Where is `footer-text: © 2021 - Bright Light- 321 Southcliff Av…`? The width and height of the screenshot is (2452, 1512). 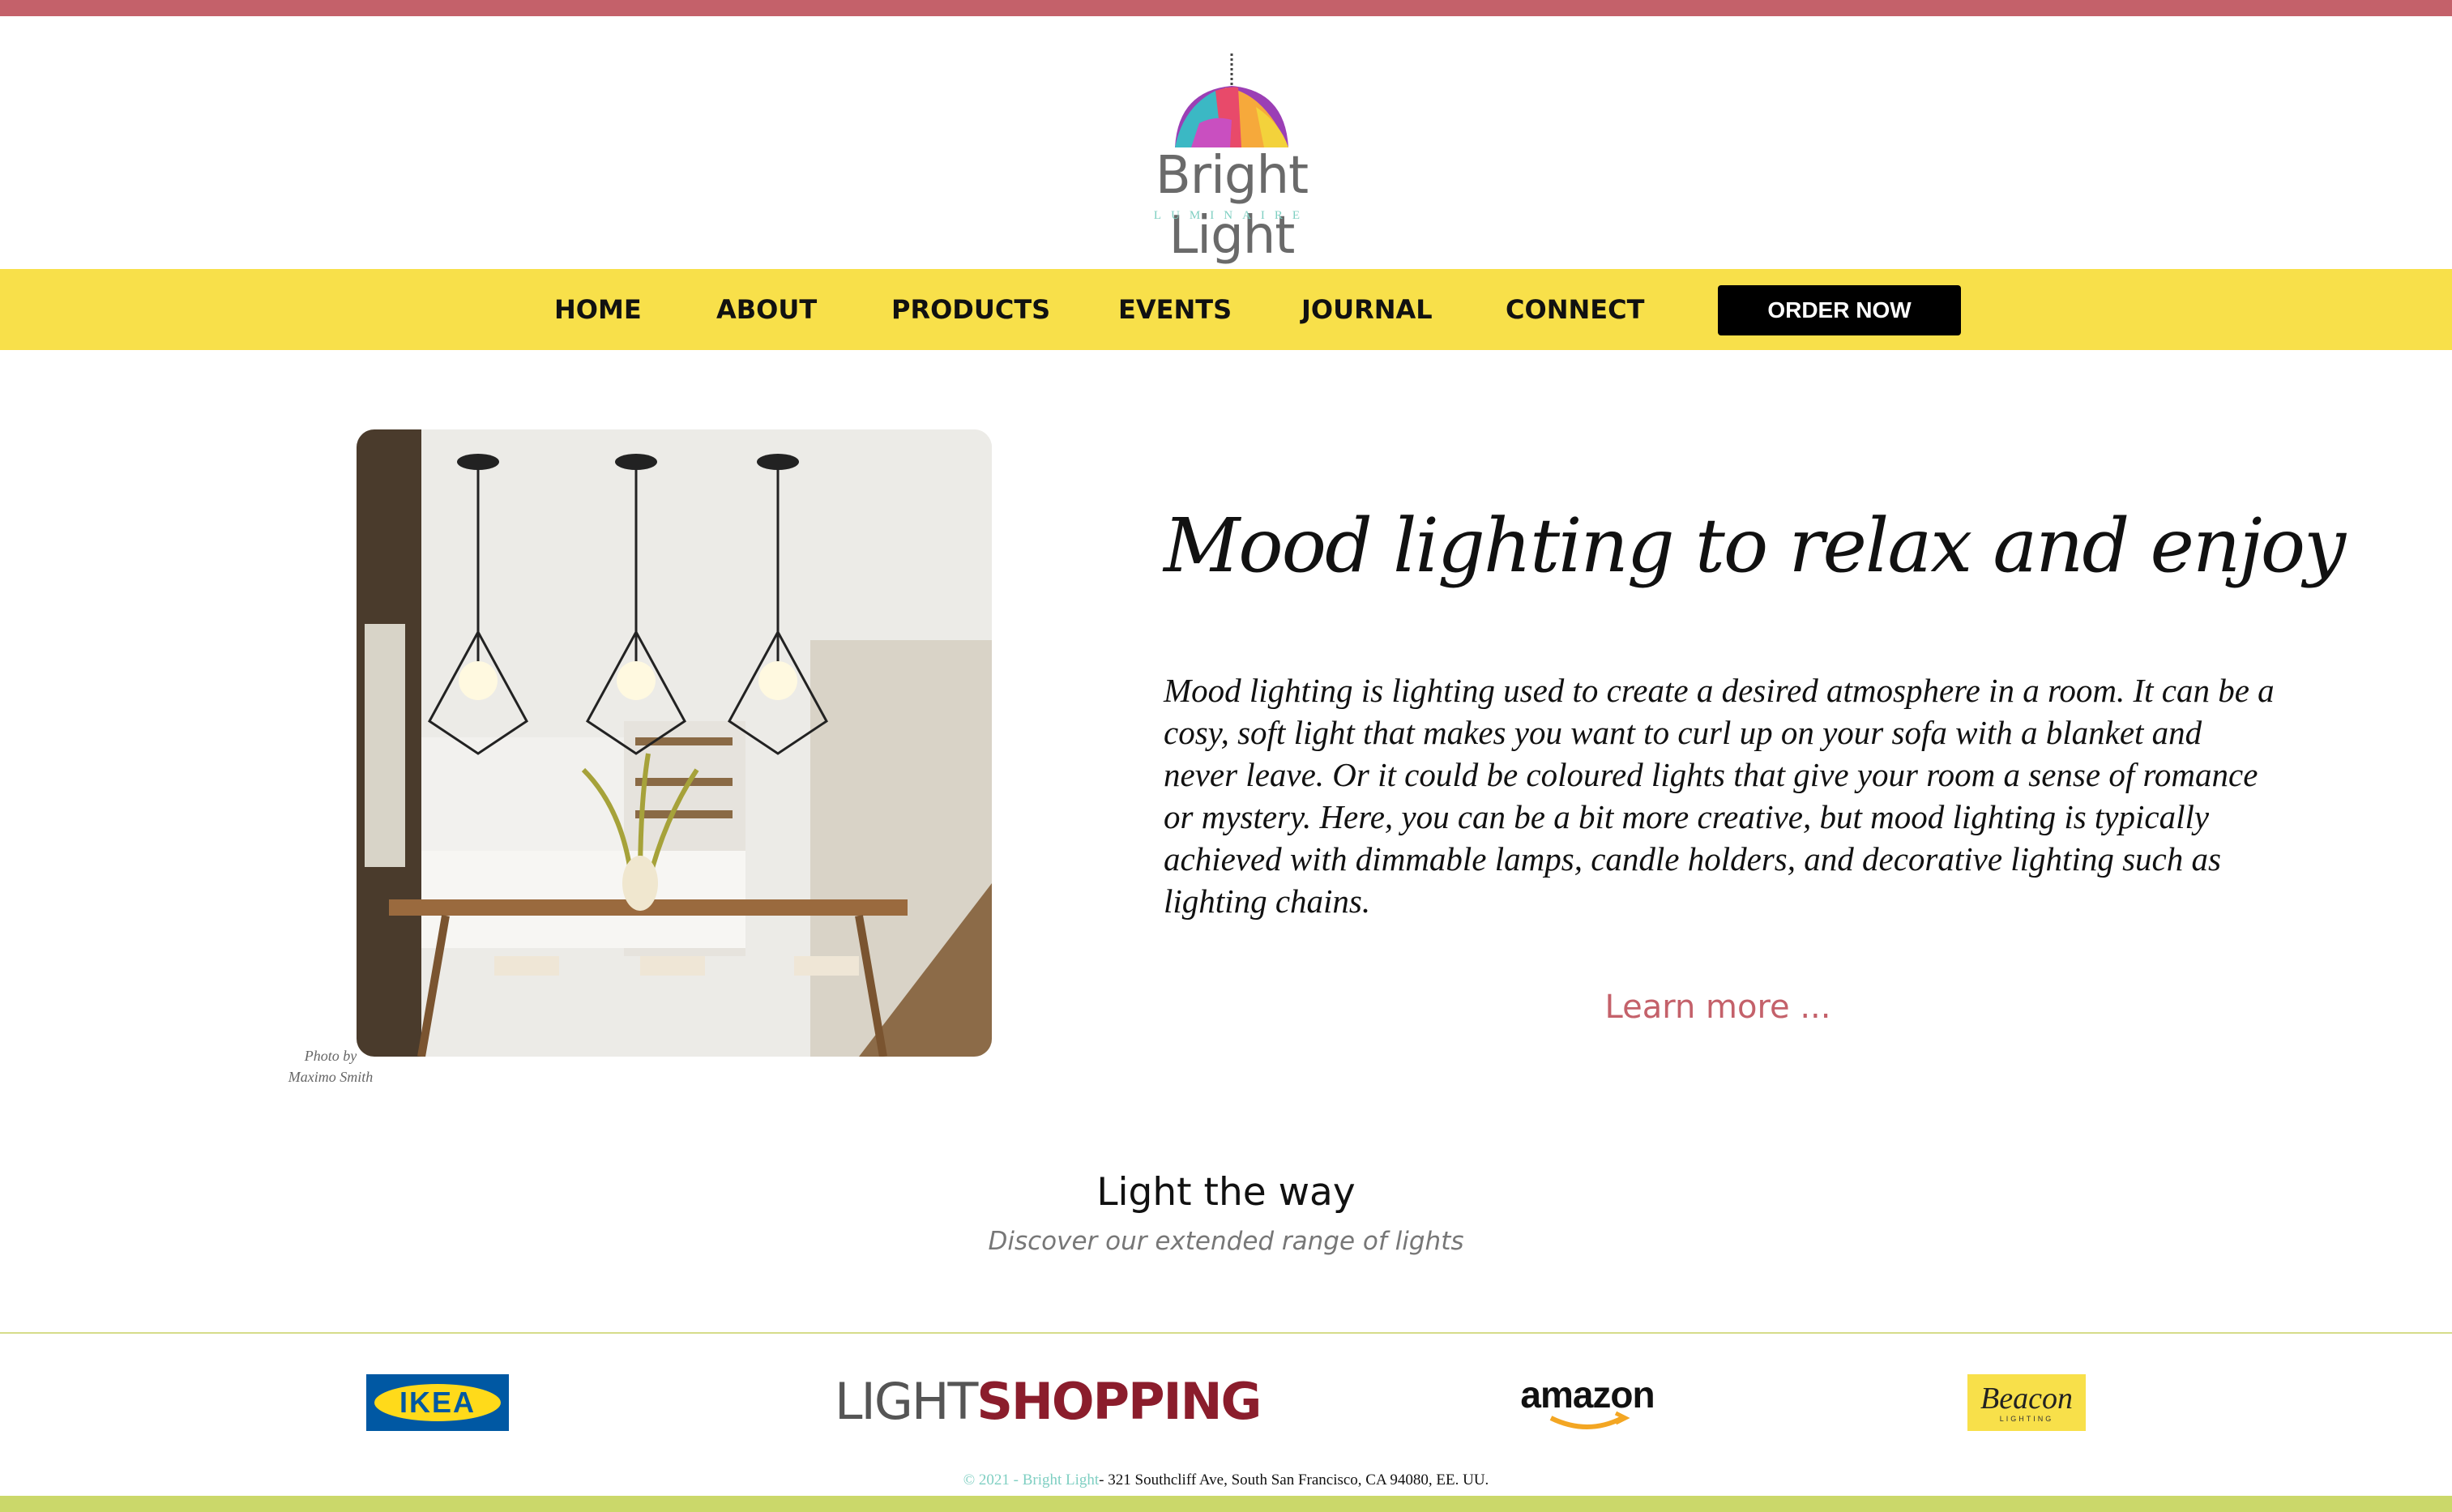 footer-text: © 2021 - Bright Light- 321 Southcliff Av… is located at coordinates (1226, 1480).